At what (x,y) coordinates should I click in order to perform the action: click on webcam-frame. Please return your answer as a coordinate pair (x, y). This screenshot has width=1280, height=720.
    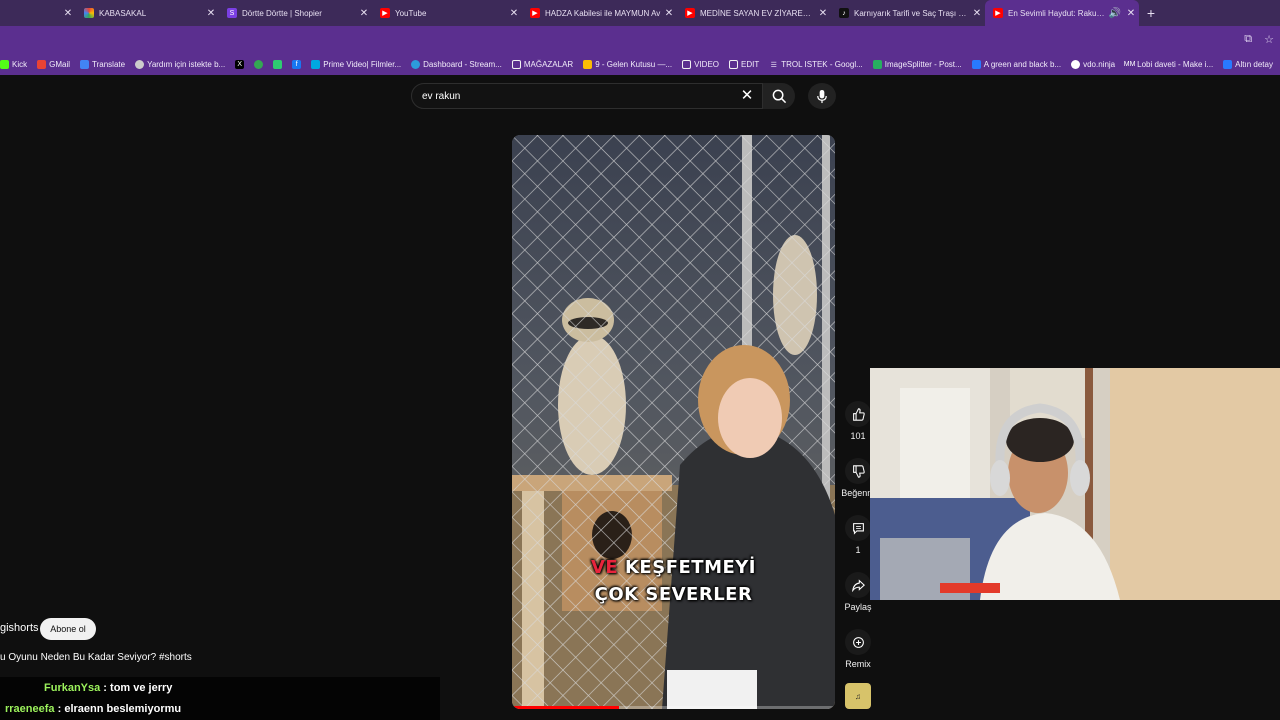
    Looking at the image, I should click on (1075, 484).